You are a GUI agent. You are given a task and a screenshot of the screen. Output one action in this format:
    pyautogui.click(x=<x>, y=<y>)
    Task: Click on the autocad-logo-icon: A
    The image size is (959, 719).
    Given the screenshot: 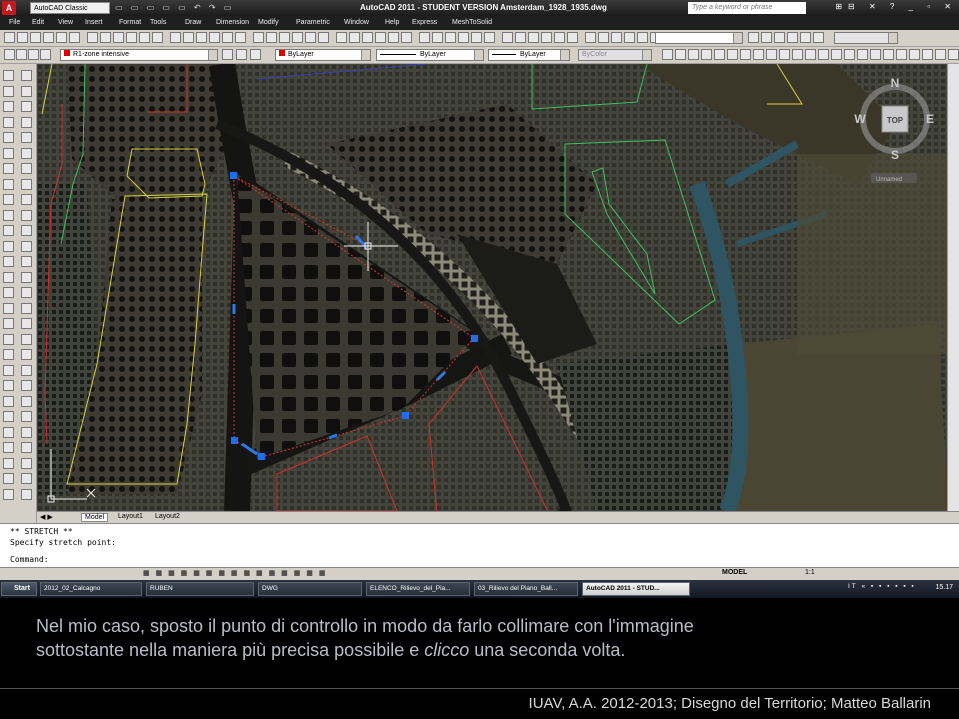 What is the action you would take?
    pyautogui.click(x=9, y=8)
    